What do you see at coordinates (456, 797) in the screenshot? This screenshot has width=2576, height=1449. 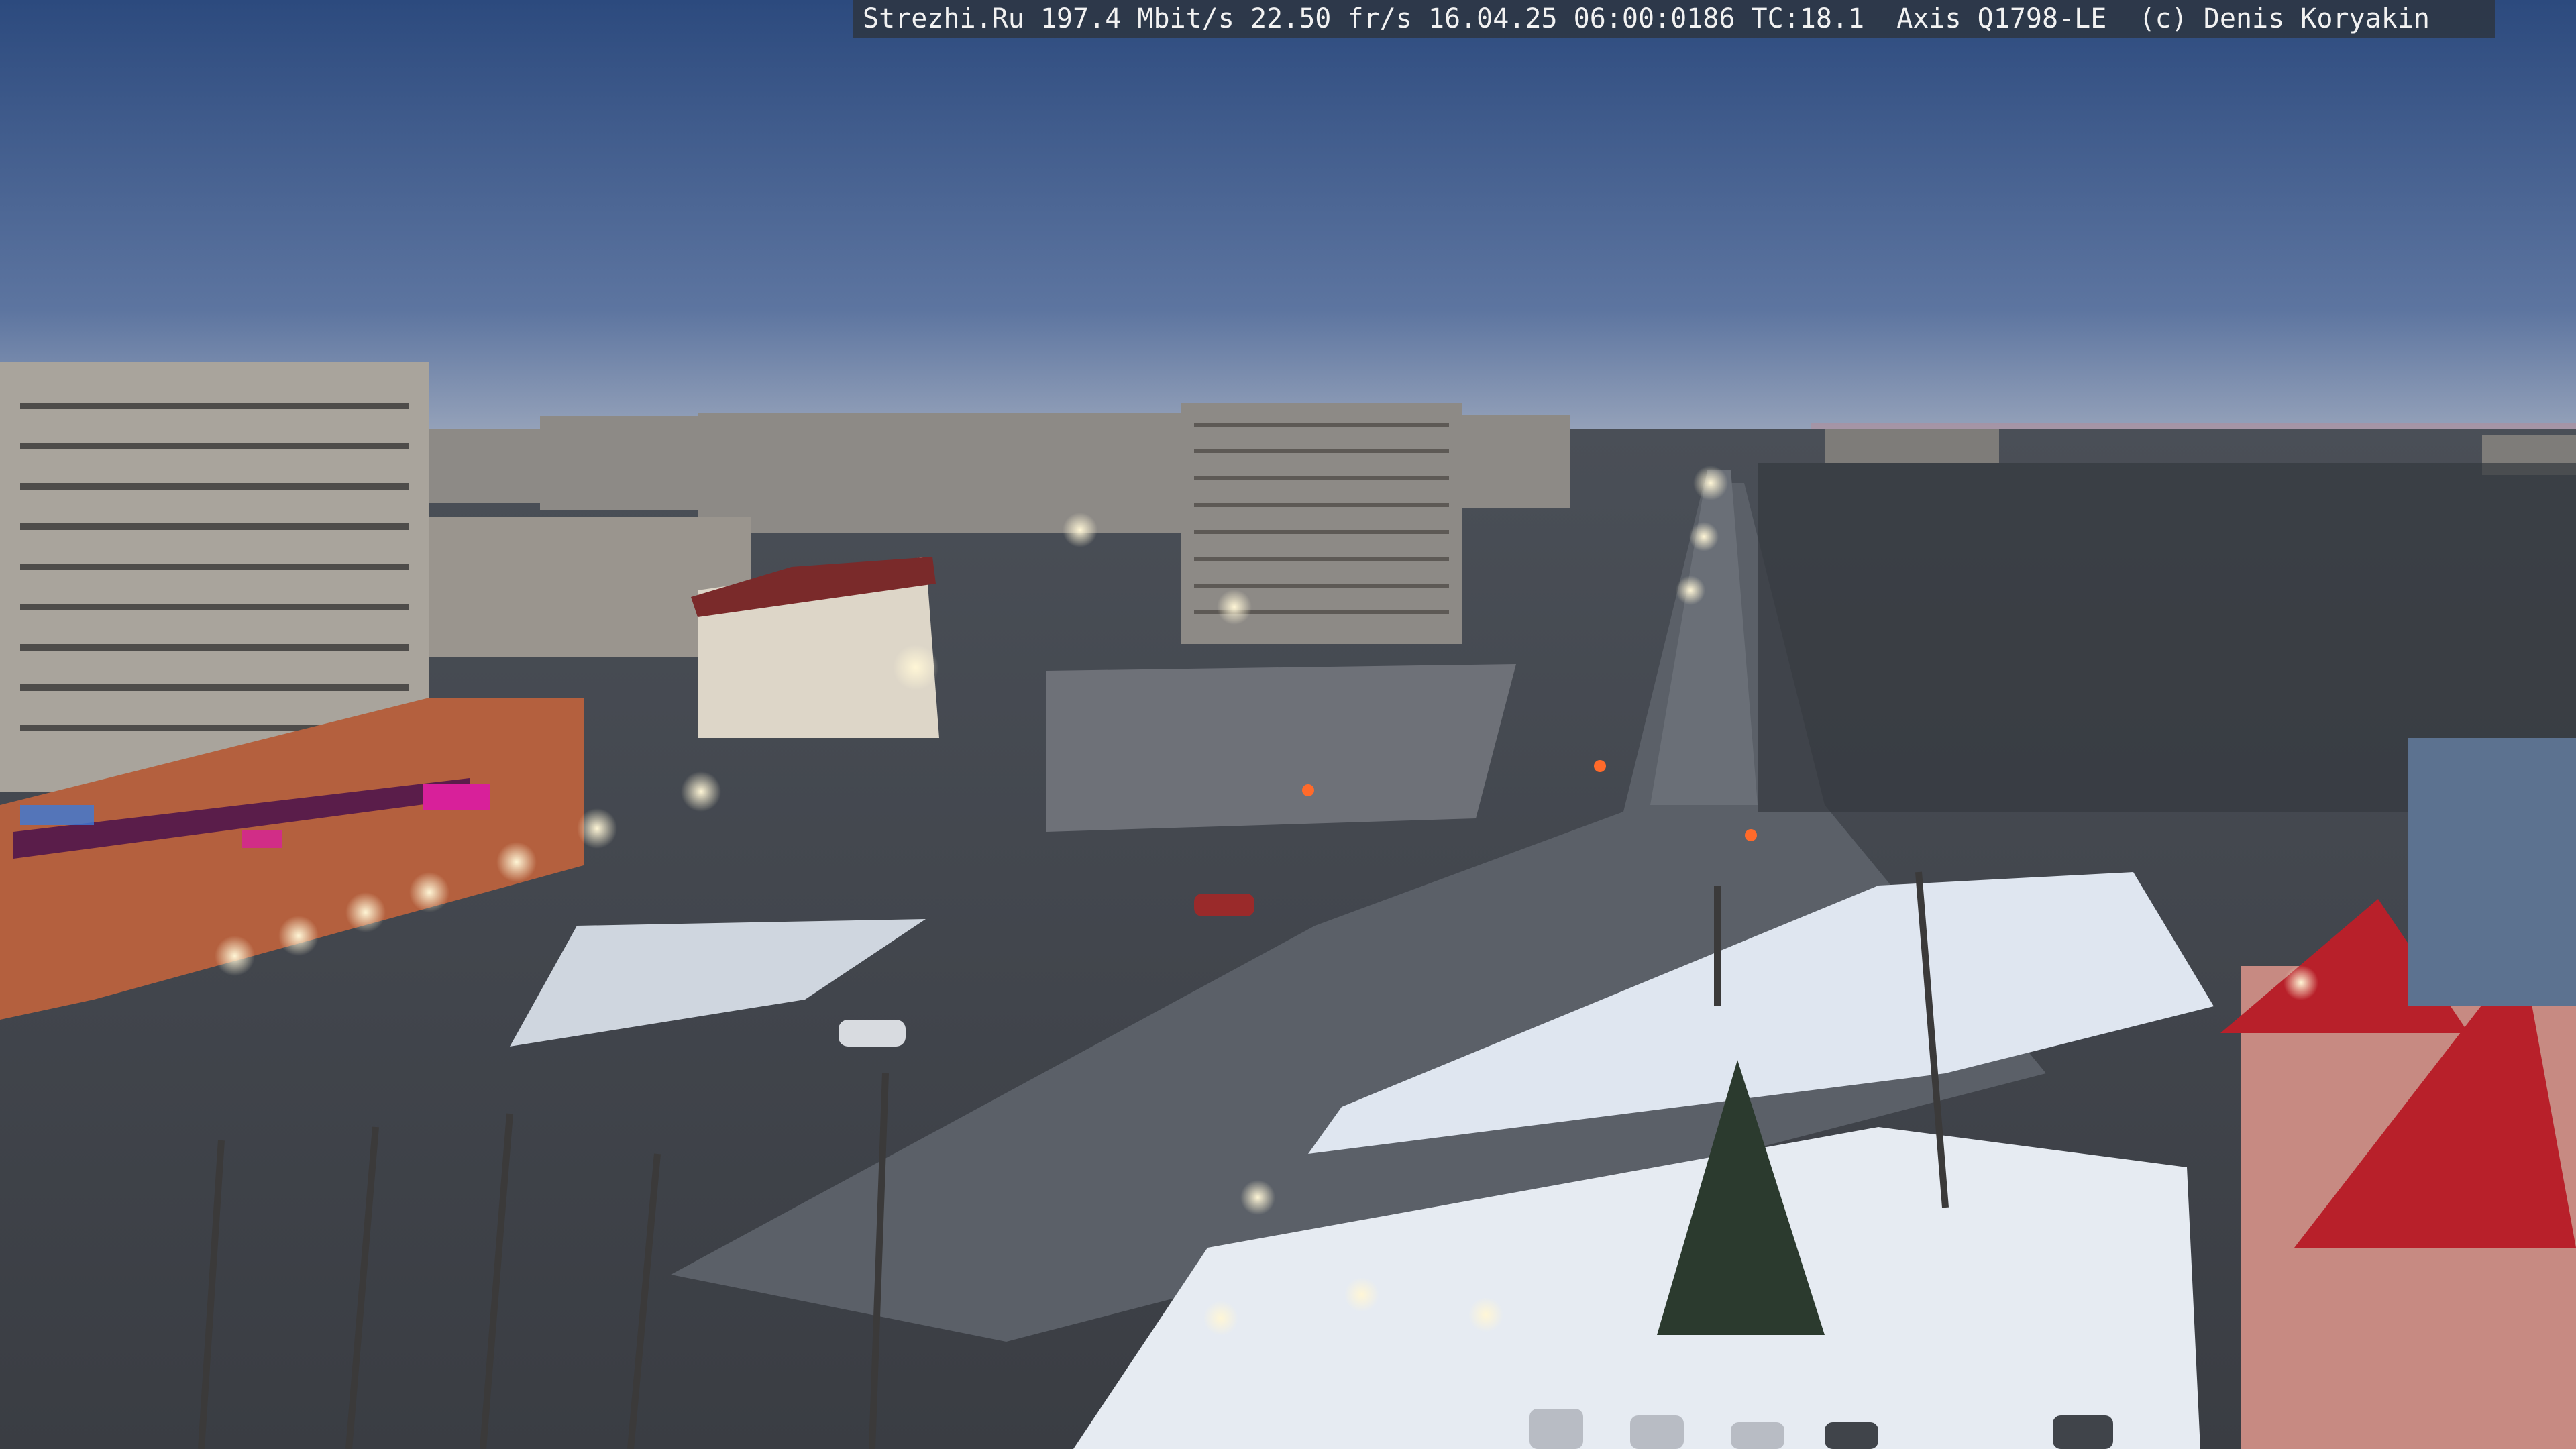 I see `storefront-sign` at bounding box center [456, 797].